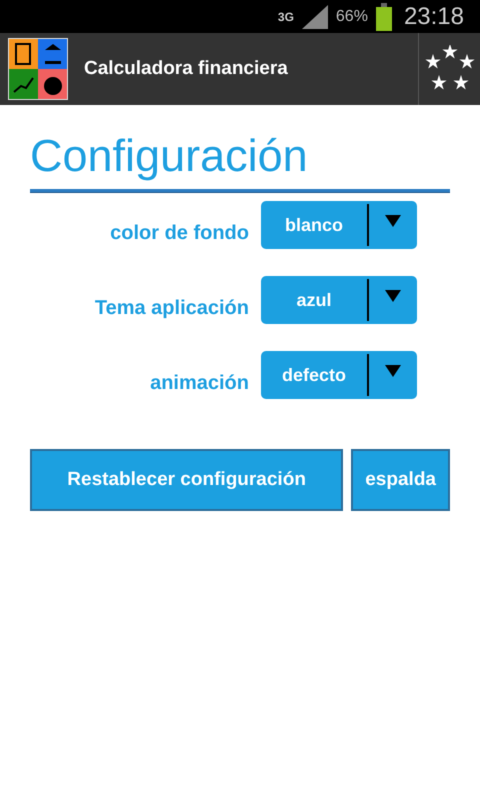  What do you see at coordinates (179, 233) in the screenshot?
I see `setting-label: color de fondo` at bounding box center [179, 233].